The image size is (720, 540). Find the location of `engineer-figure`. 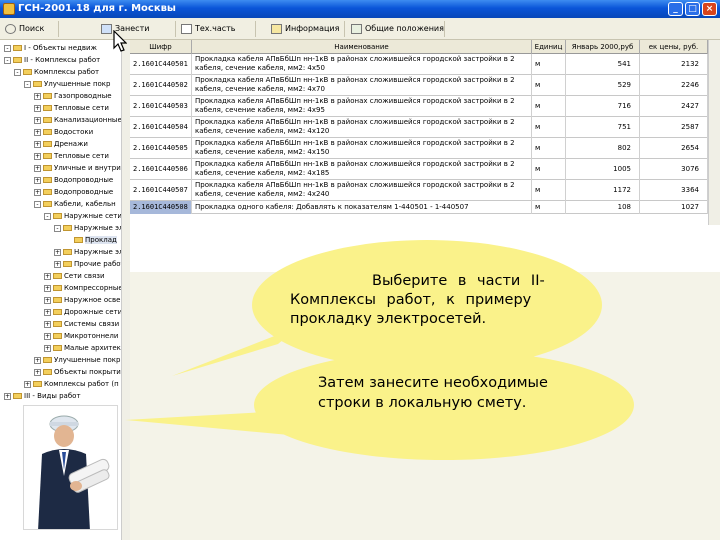

engineer-figure is located at coordinates (74, 472).